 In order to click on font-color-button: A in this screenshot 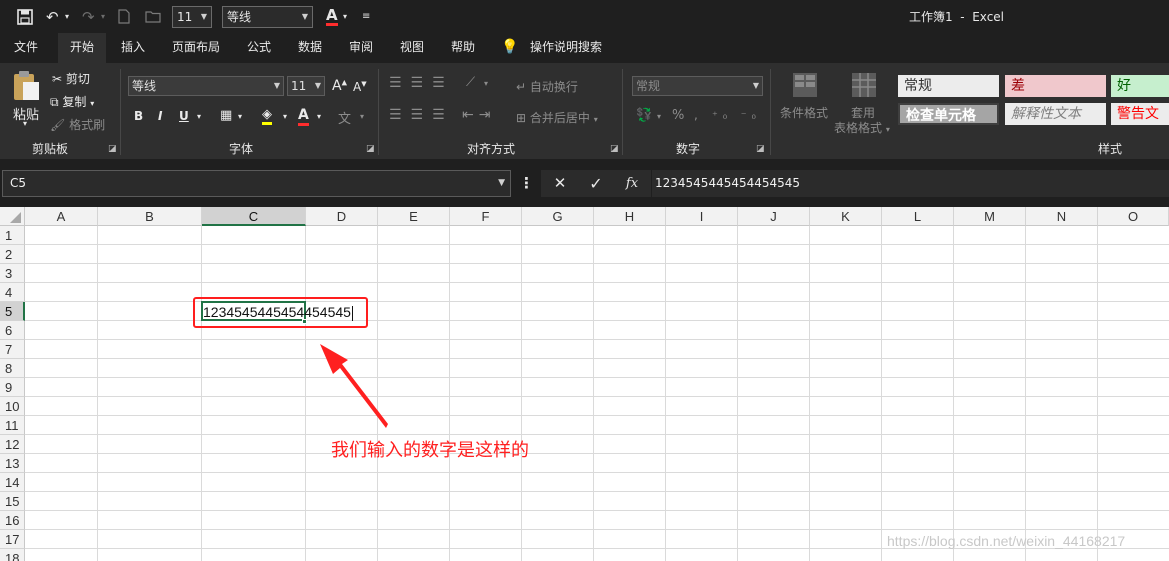, I will do `click(303, 116)`.